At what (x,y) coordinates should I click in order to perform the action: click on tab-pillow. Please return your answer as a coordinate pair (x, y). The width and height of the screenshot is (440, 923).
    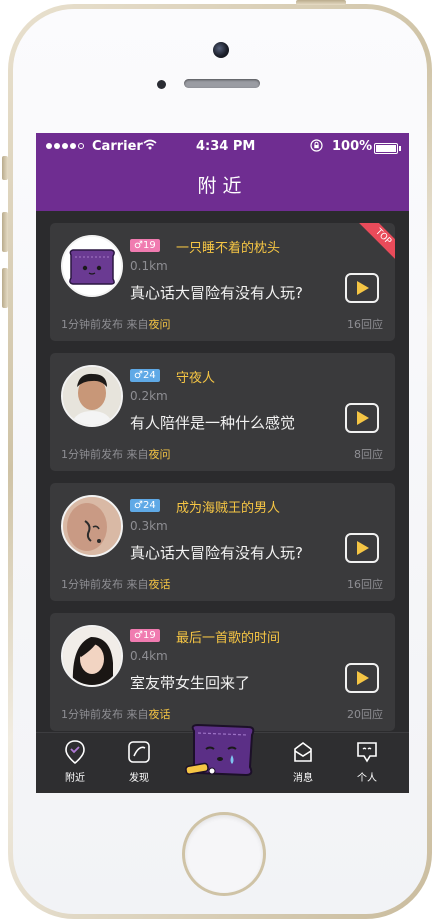
    Looking at the image, I should click on (223, 754).